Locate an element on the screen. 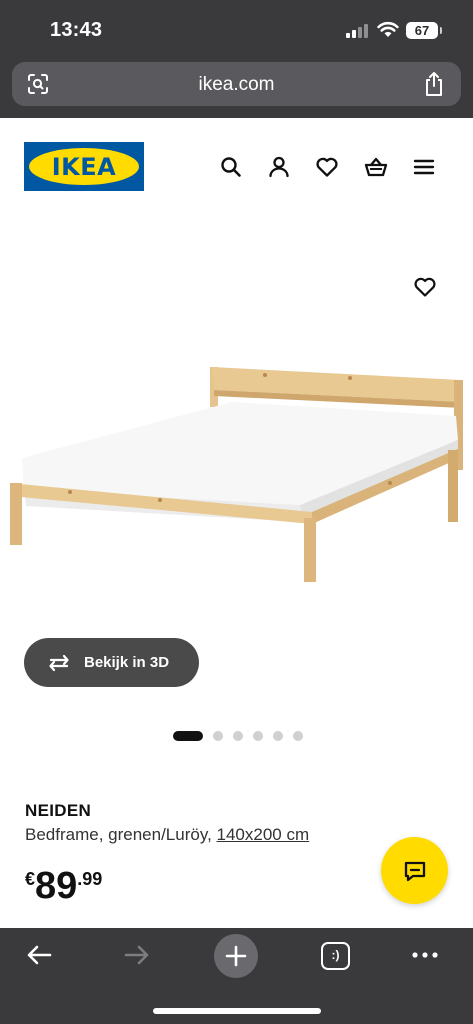 This screenshot has height=1024, width=473. rotate-3d-icon is located at coordinates (59, 662).